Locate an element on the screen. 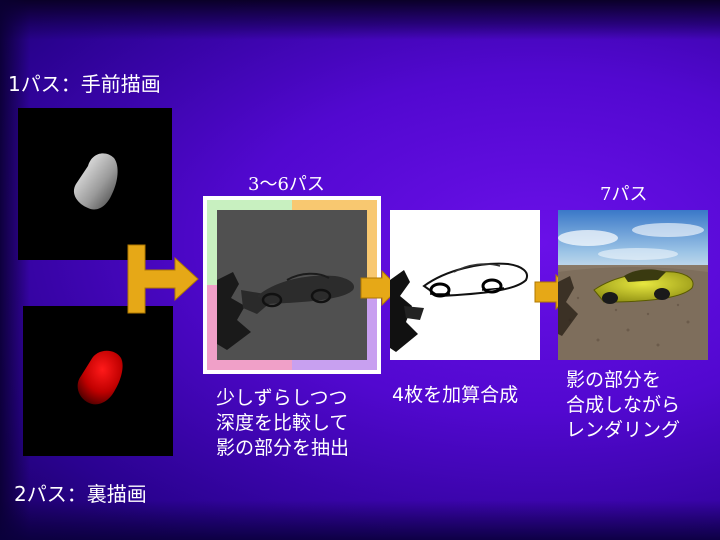  accumulate-caption: 4枚を加算合成 is located at coordinates (455, 395).